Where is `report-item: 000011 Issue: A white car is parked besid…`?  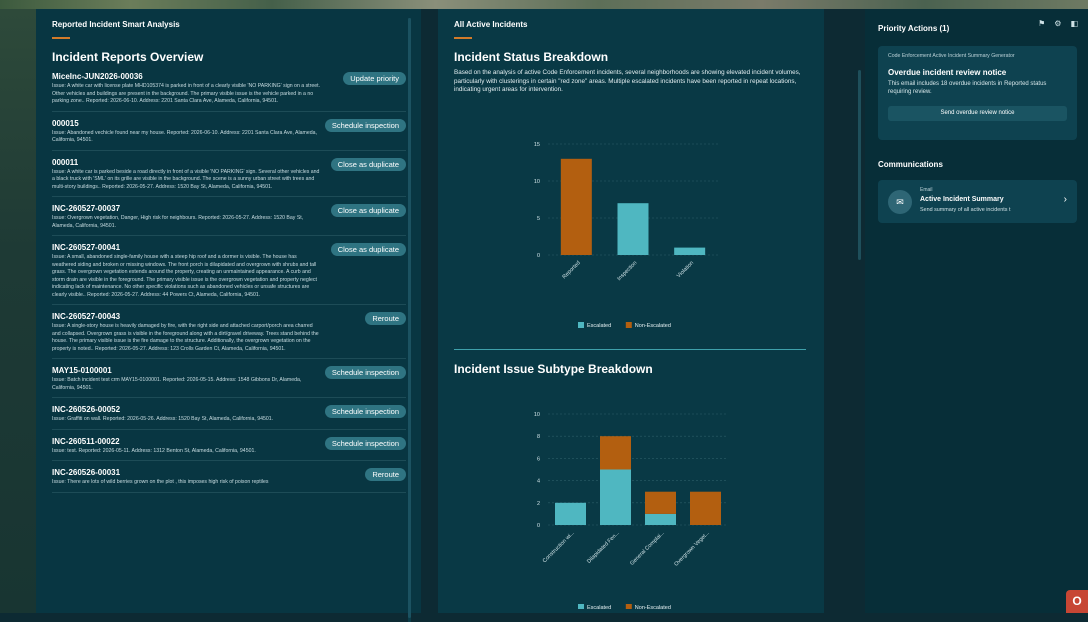 report-item: 000011 Issue: A white car is parked besid… is located at coordinates (229, 177).